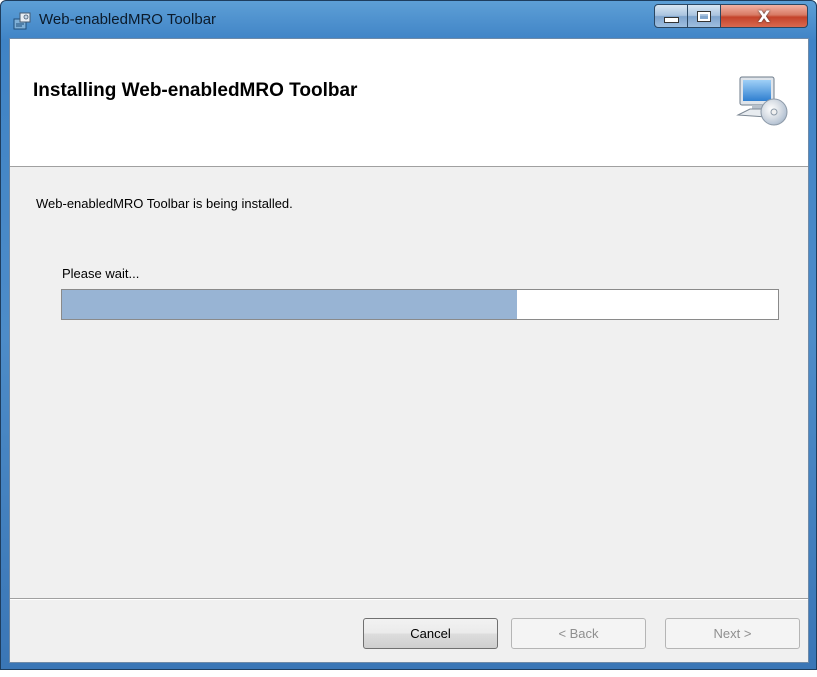  What do you see at coordinates (128, 19) in the screenshot?
I see `window-title: Web-enabledMRO Toolbar` at bounding box center [128, 19].